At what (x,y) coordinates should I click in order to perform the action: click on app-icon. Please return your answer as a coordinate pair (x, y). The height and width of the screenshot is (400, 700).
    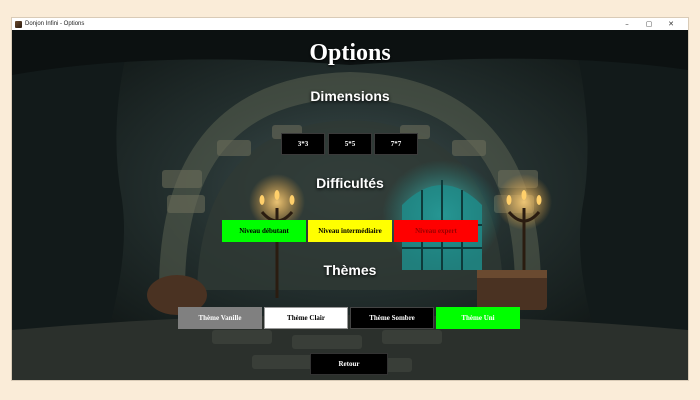
    Looking at the image, I should click on (18, 24).